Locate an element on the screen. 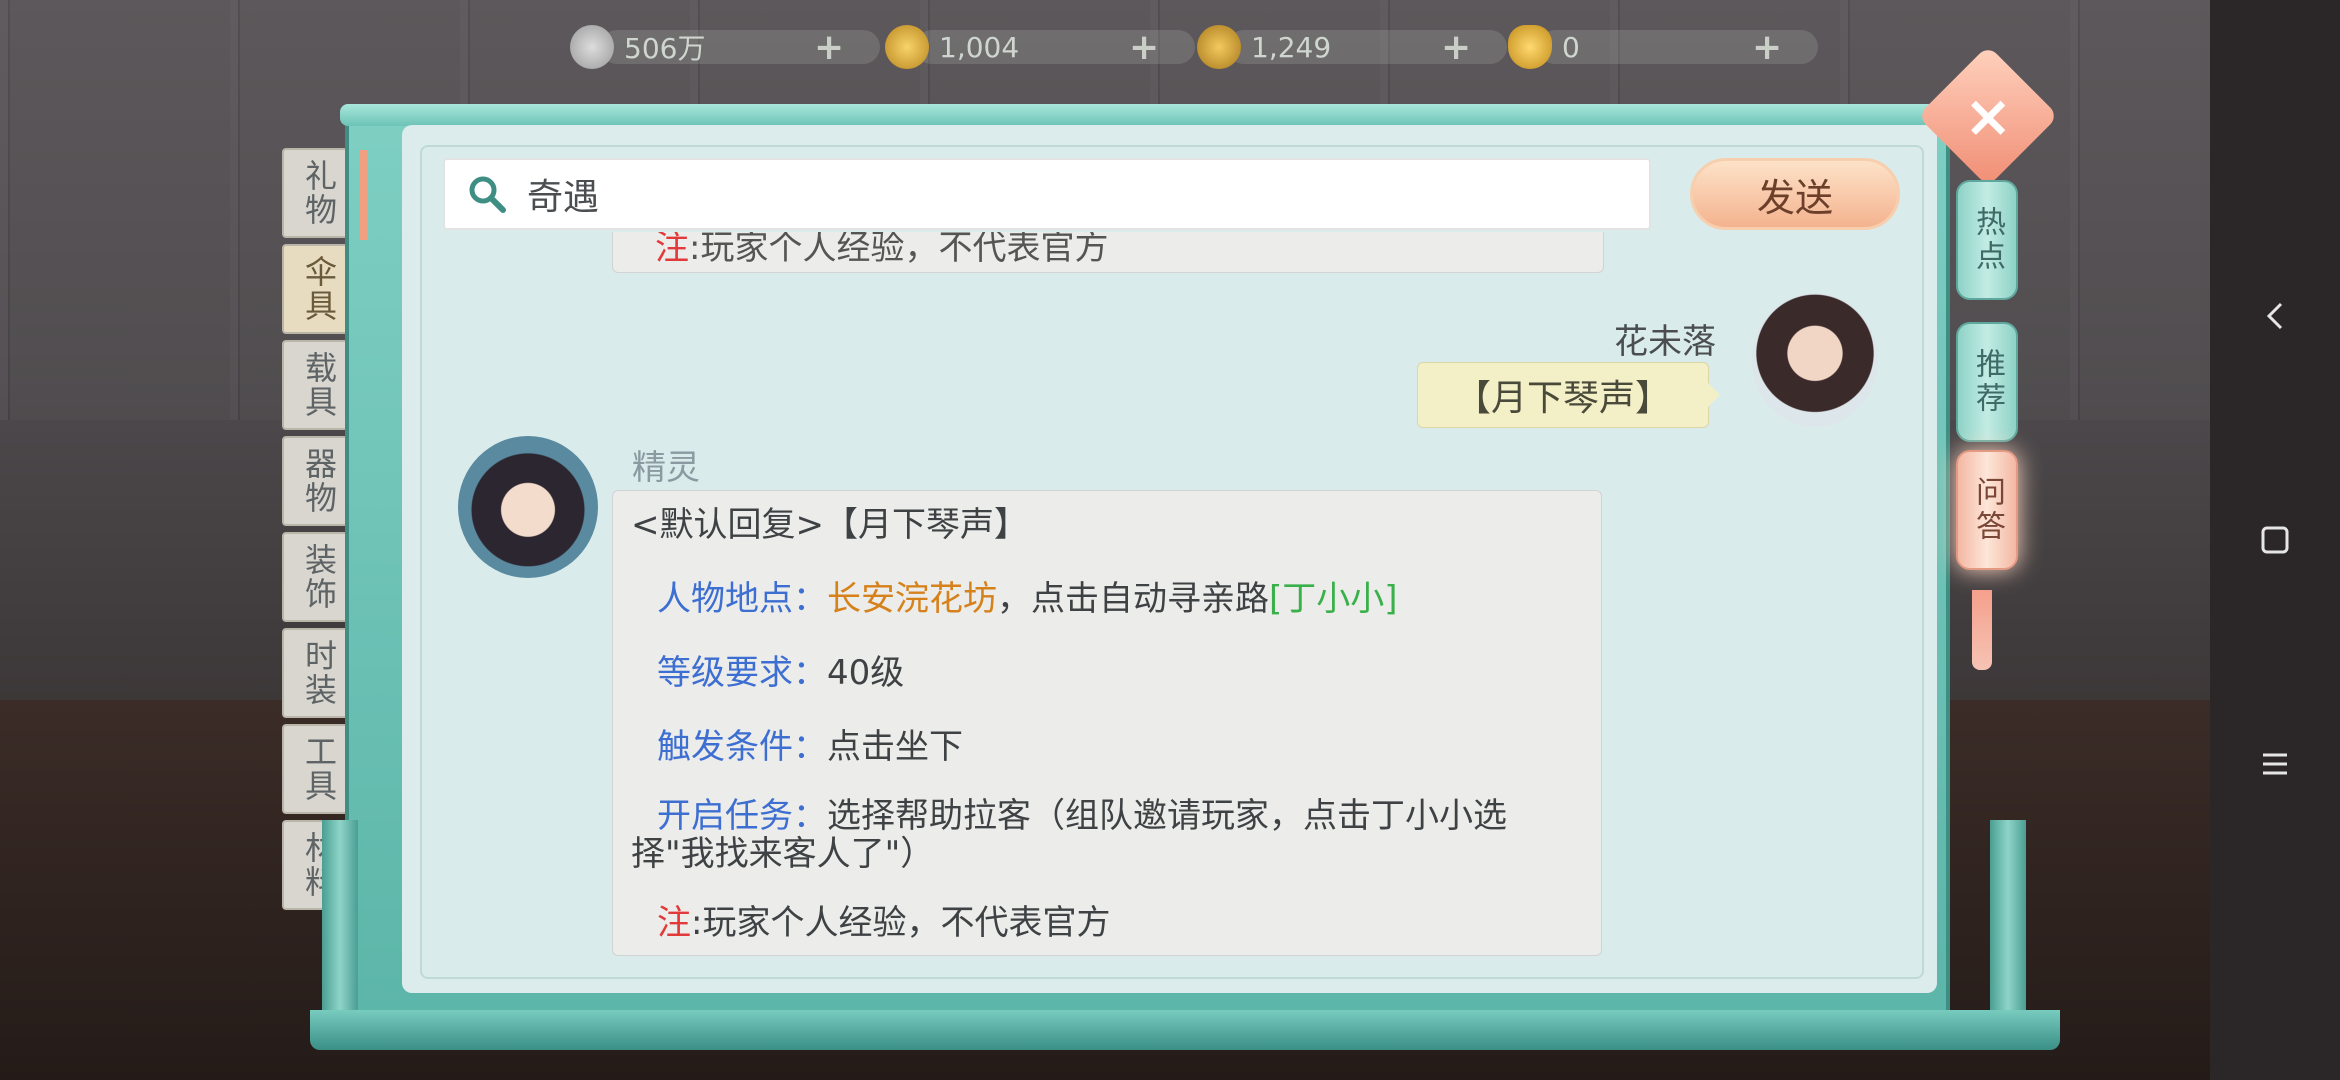 The height and width of the screenshot is (1080, 2340). tassel-ornament is located at coordinates (1982, 630).